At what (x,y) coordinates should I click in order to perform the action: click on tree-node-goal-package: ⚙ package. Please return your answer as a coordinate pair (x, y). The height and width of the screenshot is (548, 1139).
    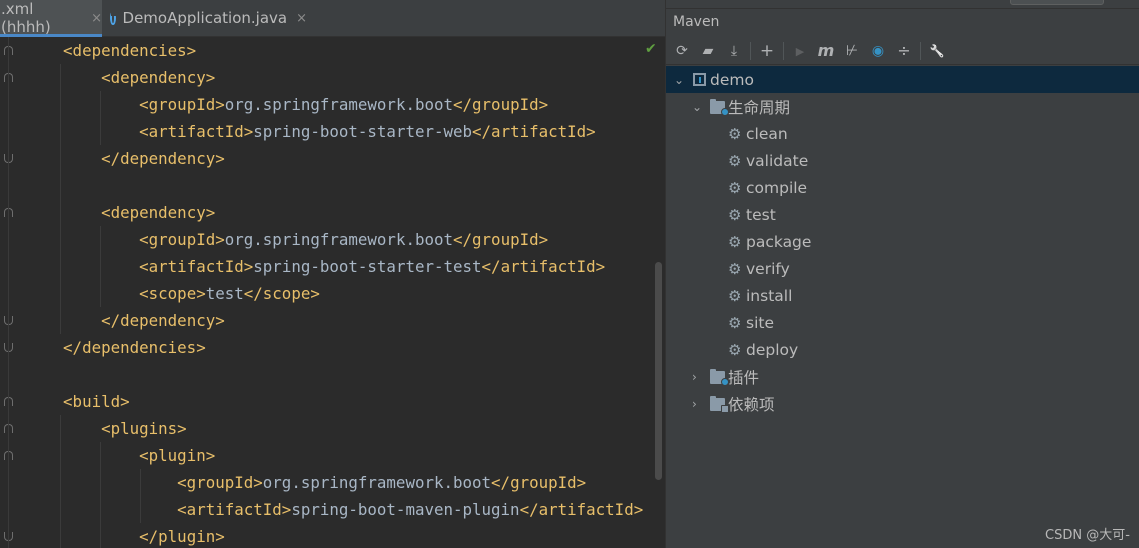
    Looking at the image, I should click on (902, 241).